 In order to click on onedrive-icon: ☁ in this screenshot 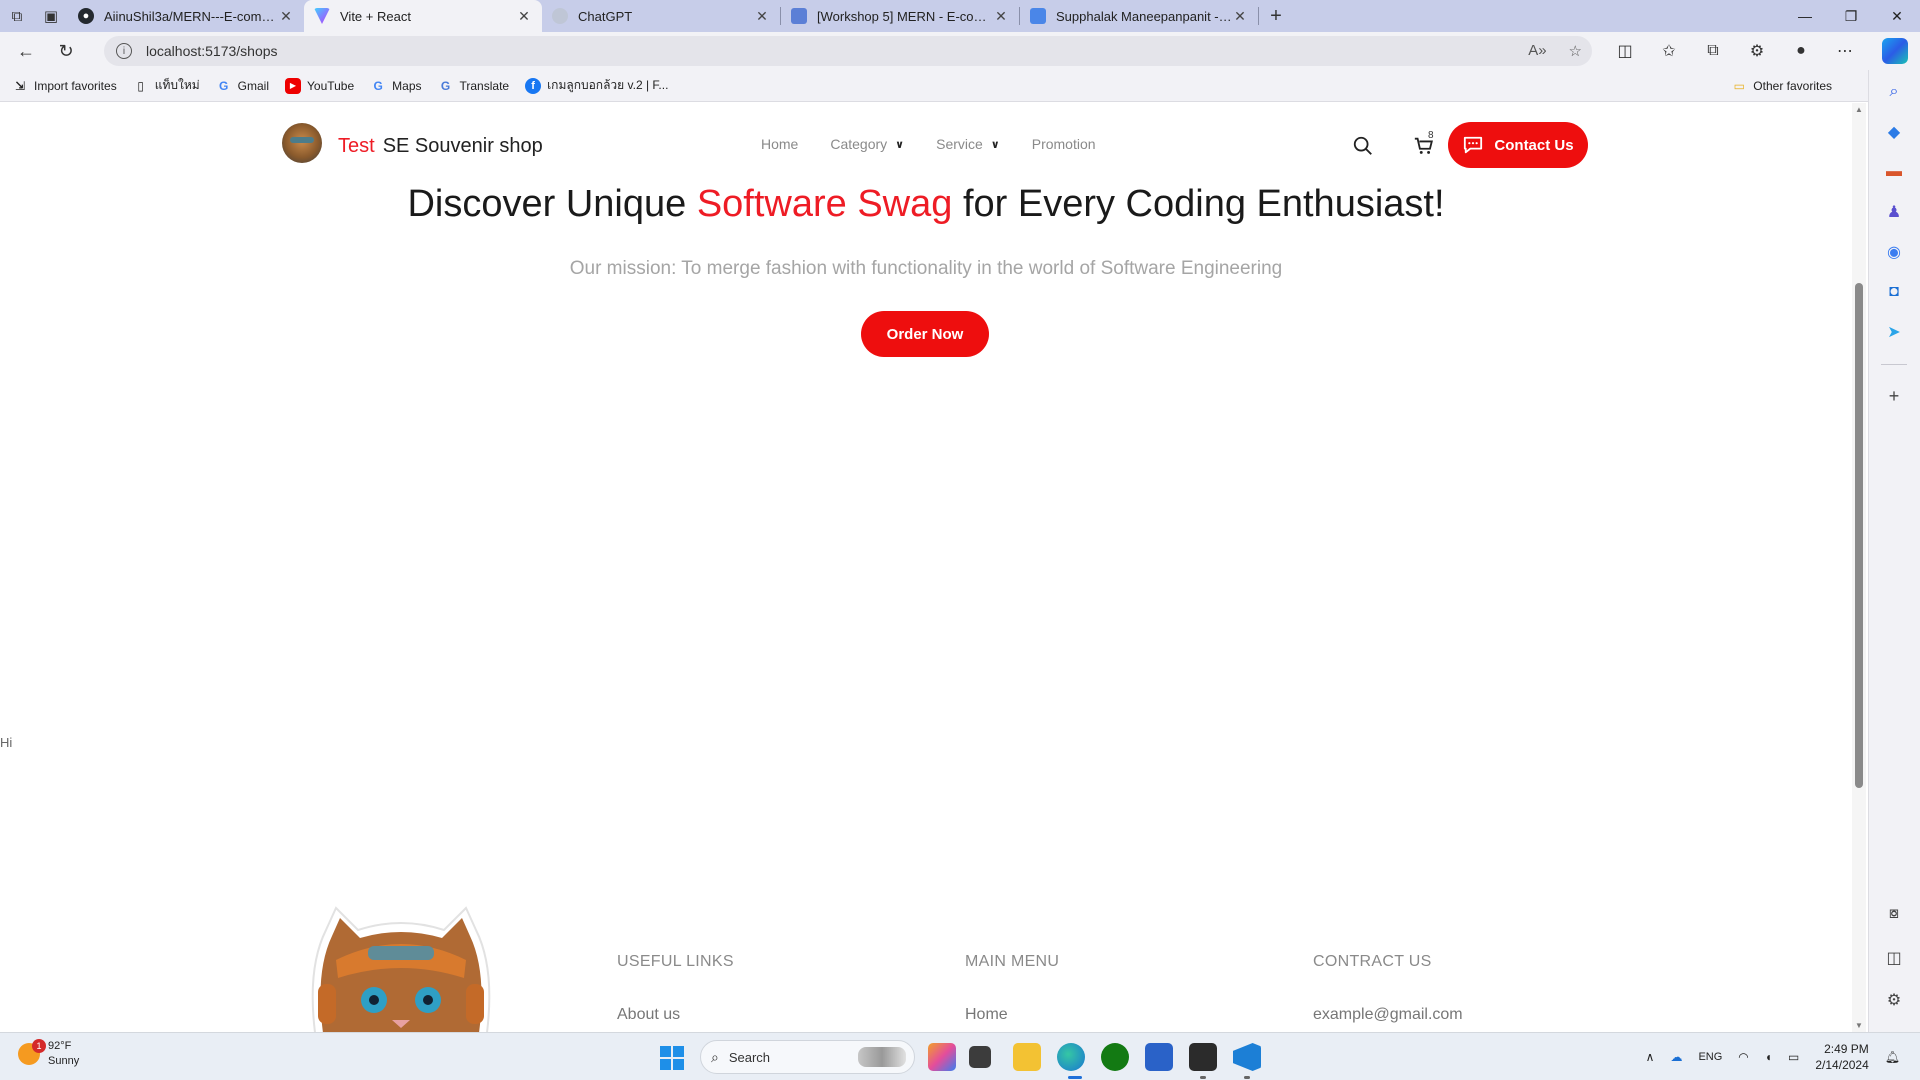, I will do `click(1676, 1057)`.